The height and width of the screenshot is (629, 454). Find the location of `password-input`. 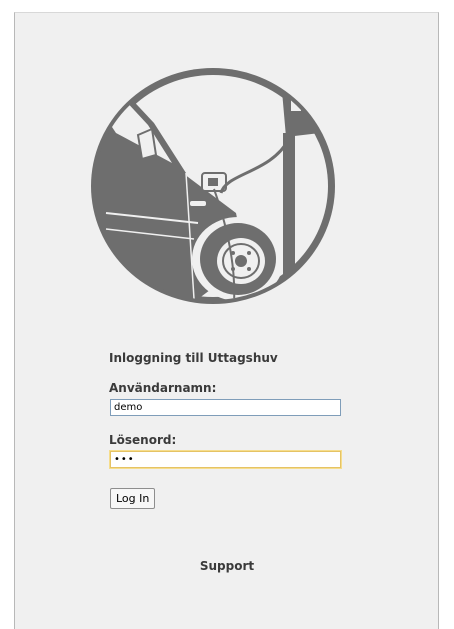

password-input is located at coordinates (225, 459).